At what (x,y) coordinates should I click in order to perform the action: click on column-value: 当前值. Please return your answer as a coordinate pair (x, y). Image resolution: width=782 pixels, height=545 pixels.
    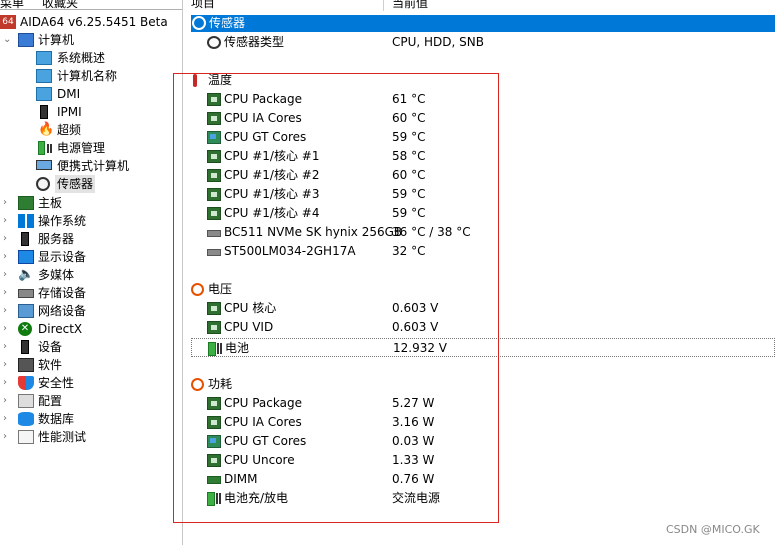
    Looking at the image, I should click on (410, 5).